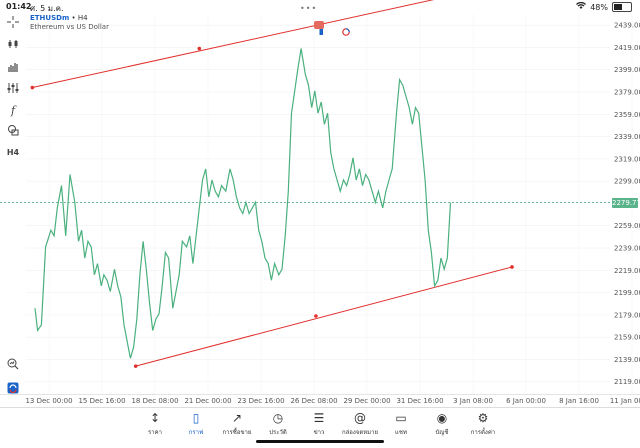  Describe the element at coordinates (401, 432) in the screenshot. I see `nav-label: แชท` at that location.